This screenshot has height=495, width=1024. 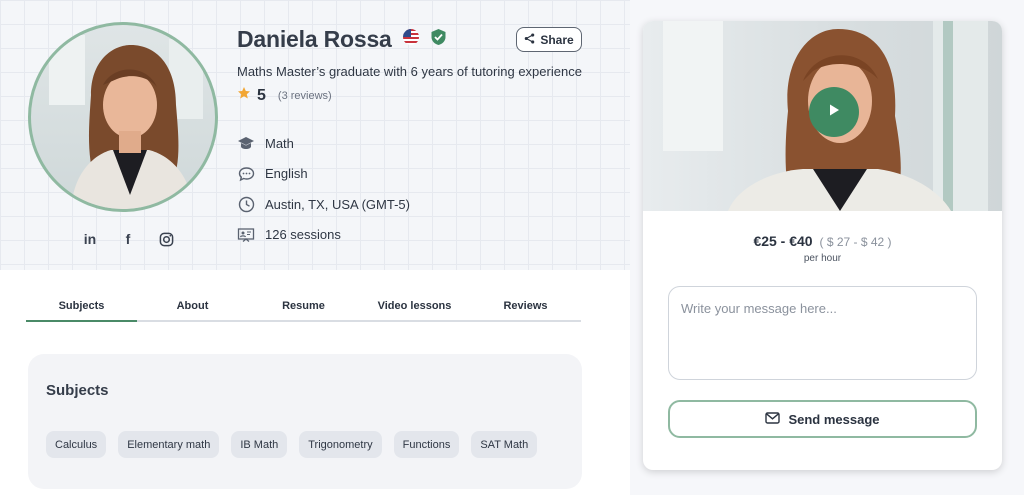 I want to click on send-message-label: Send message, so click(x=834, y=419).